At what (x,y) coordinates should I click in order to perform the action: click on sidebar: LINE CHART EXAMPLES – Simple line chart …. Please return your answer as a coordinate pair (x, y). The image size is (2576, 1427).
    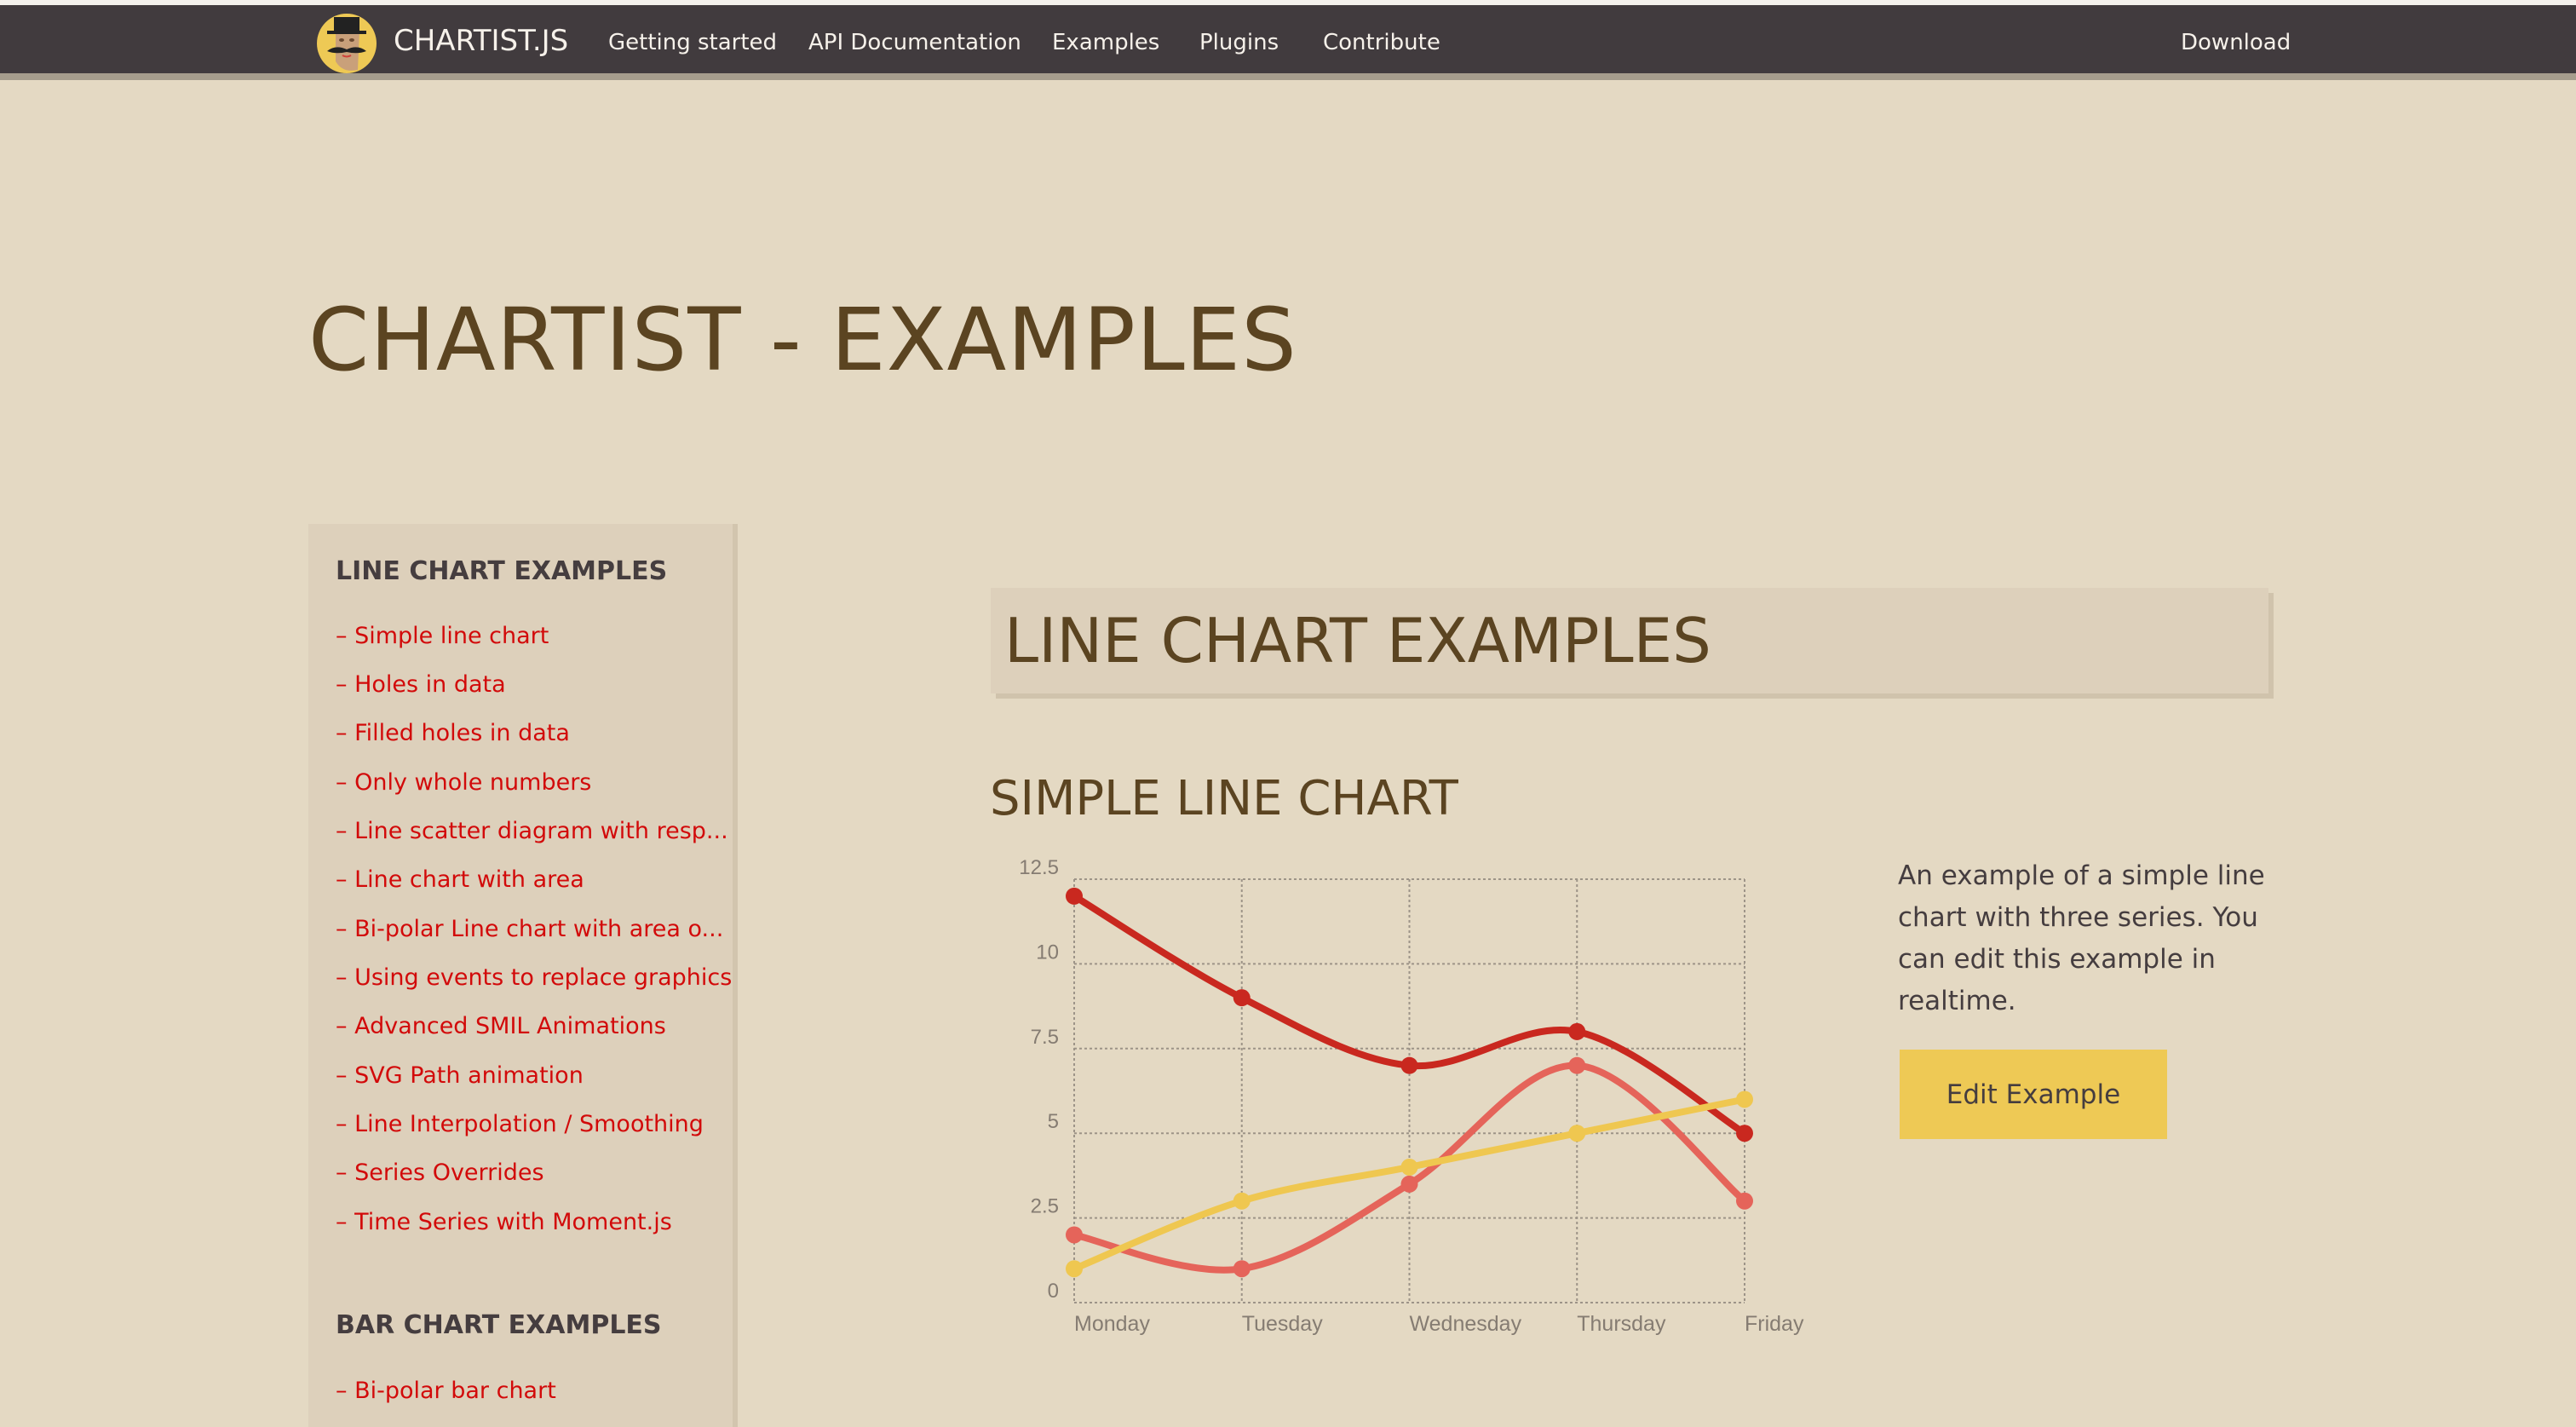
    Looking at the image, I should click on (521, 975).